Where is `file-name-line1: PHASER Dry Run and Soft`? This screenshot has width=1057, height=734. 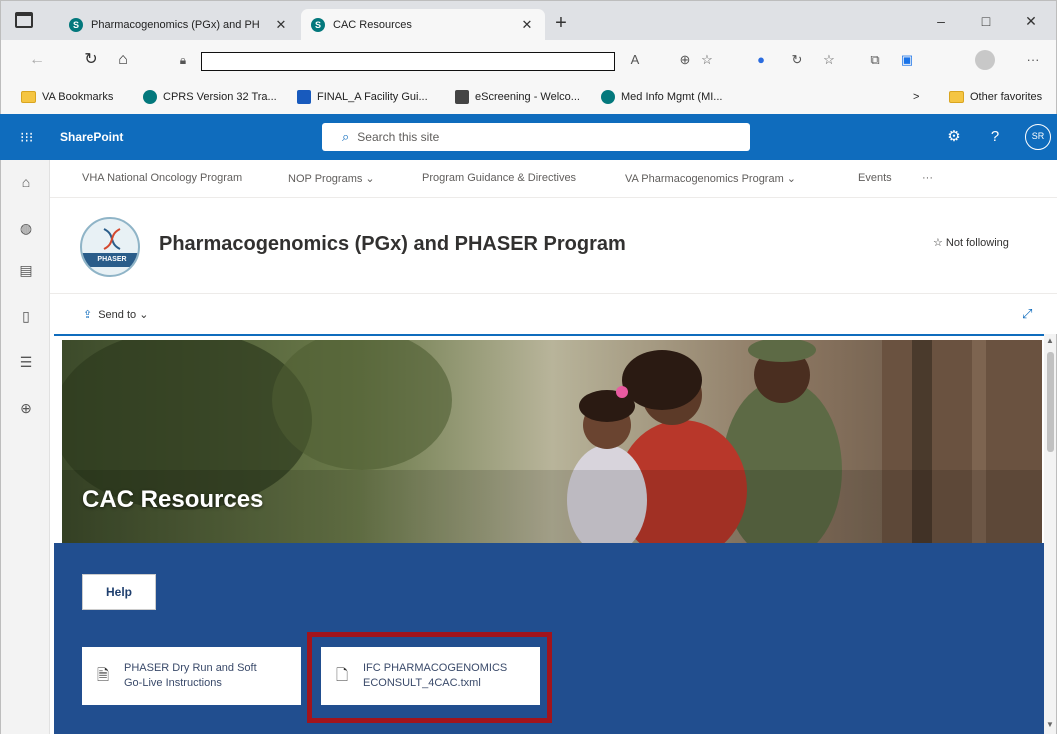 file-name-line1: PHASER Dry Run and Soft is located at coordinates (190, 668).